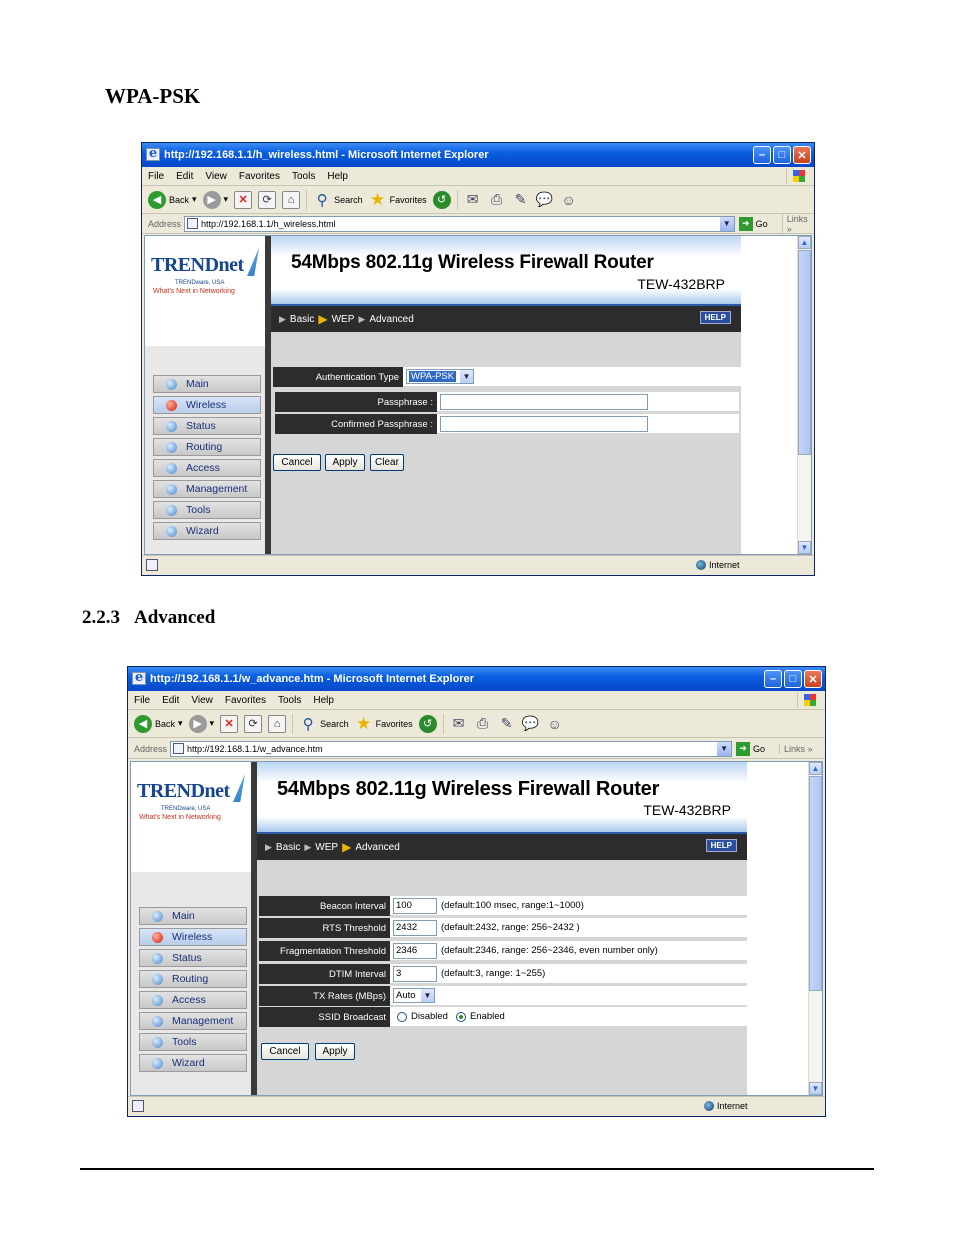 The image size is (954, 1235). I want to click on beacon-interval-input: 100, so click(415, 905).